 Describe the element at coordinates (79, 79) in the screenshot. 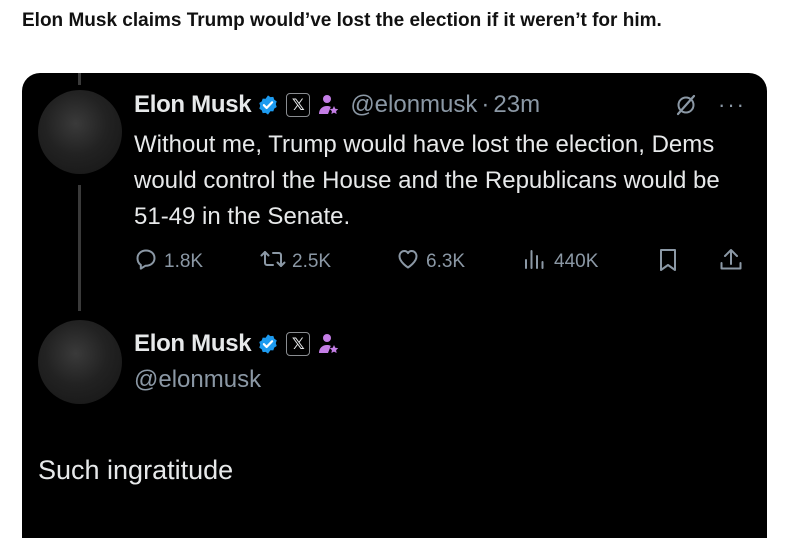

I see `thread-connector-top` at that location.